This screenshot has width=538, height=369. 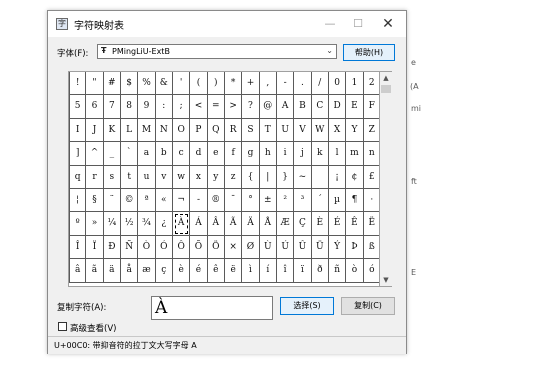 I want to click on character-cell: ³, so click(x=303, y=201).